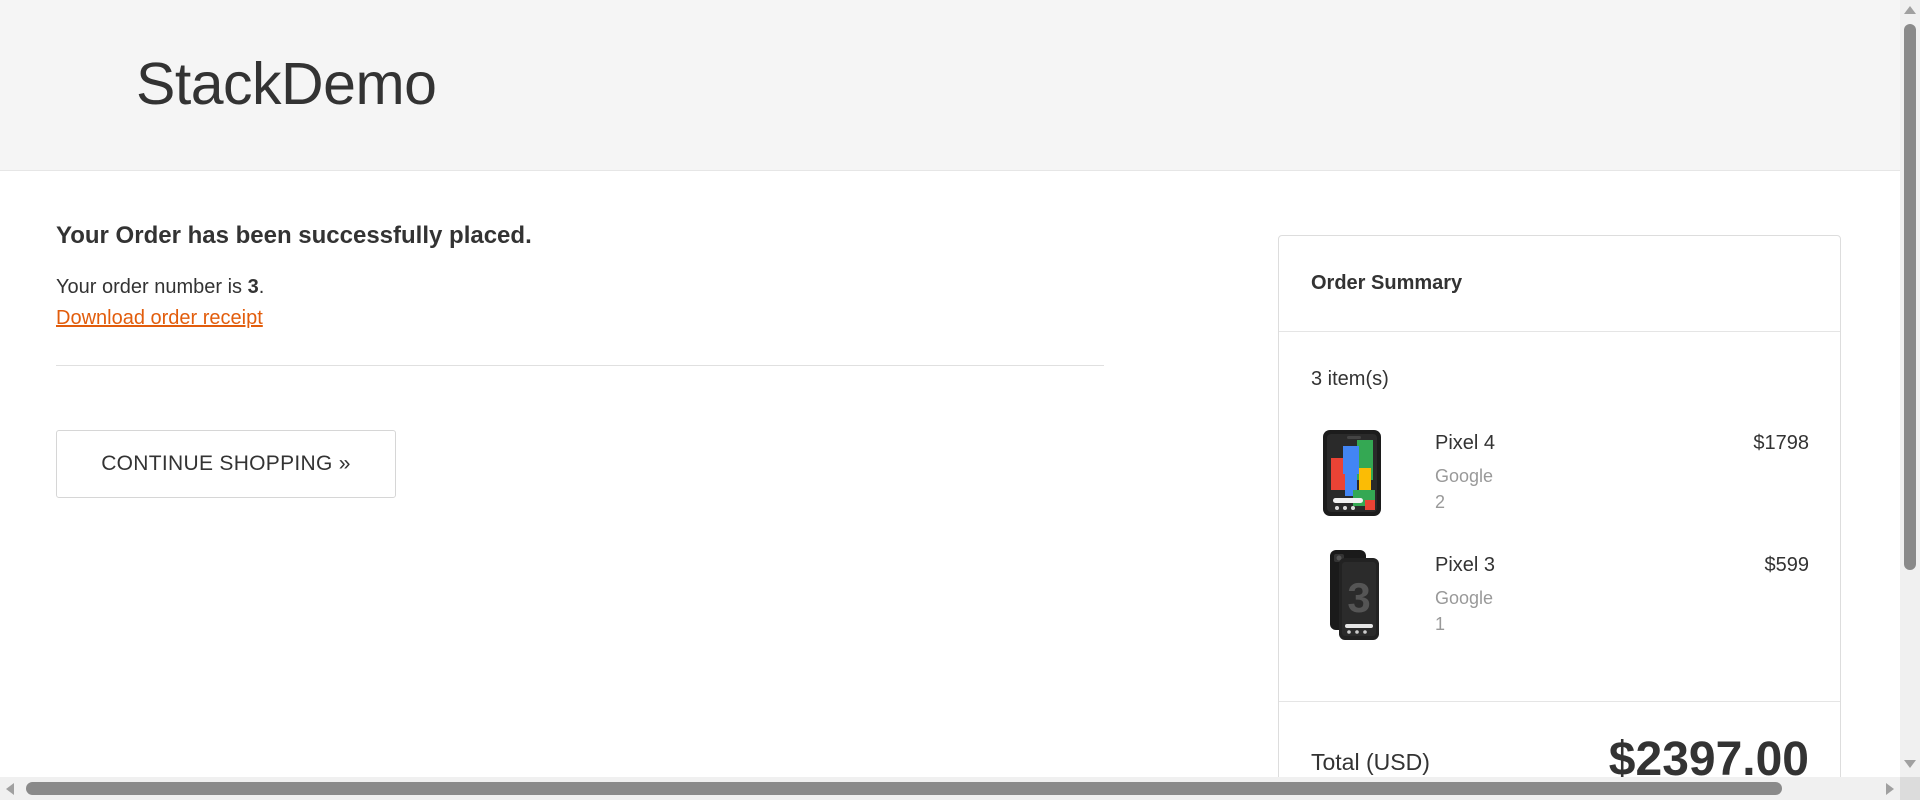 This screenshot has height=800, width=1920. What do you see at coordinates (1440, 502) in the screenshot?
I see `item-quantity: 2` at bounding box center [1440, 502].